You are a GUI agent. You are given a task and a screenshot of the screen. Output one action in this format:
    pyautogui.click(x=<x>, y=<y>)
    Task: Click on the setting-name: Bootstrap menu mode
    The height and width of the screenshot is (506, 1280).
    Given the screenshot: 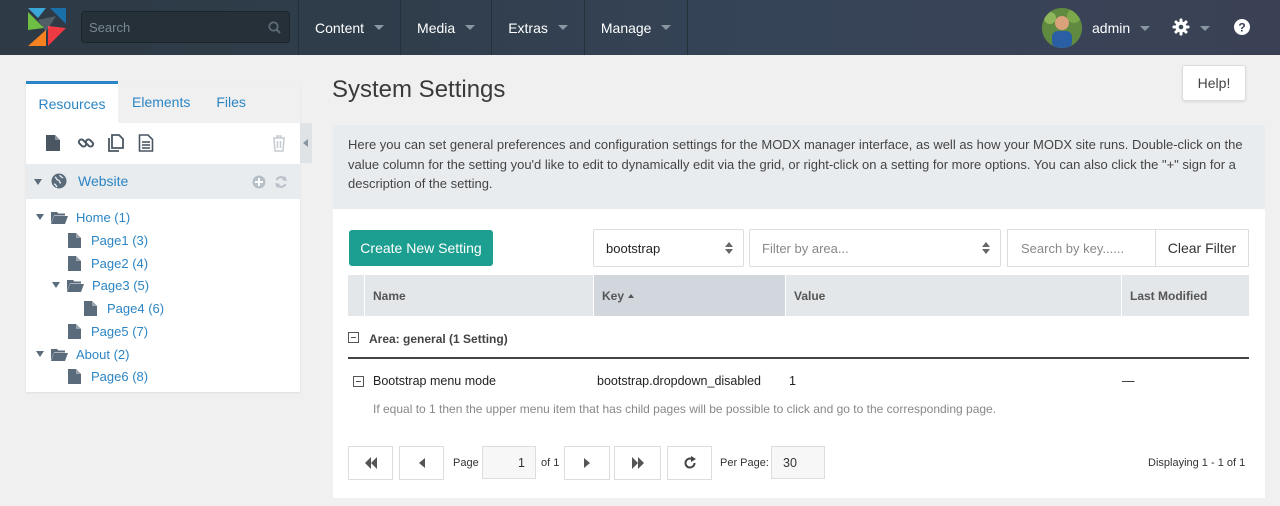 What is the action you would take?
    pyautogui.click(x=434, y=381)
    